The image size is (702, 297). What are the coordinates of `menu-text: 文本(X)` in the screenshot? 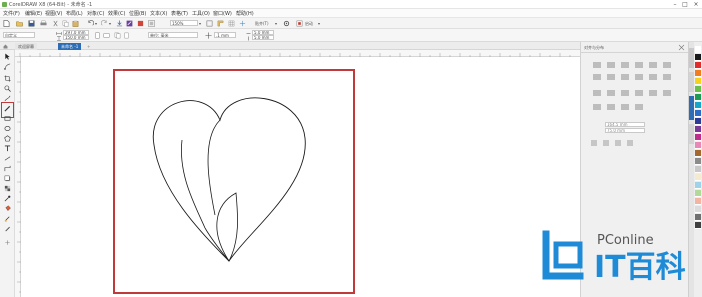 It's located at (158, 13).